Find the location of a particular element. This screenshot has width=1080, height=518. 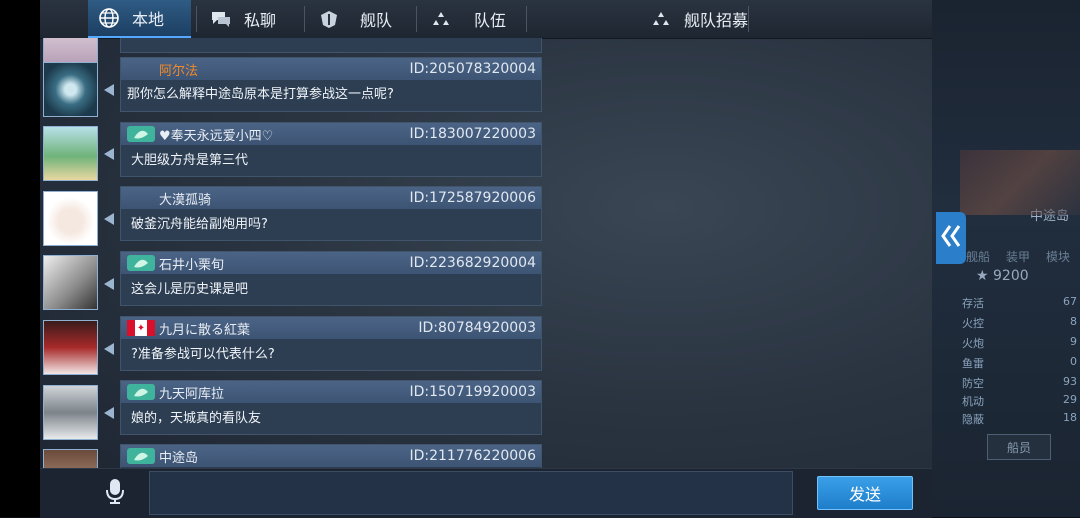

message-bubble is located at coordinates (331, 45).